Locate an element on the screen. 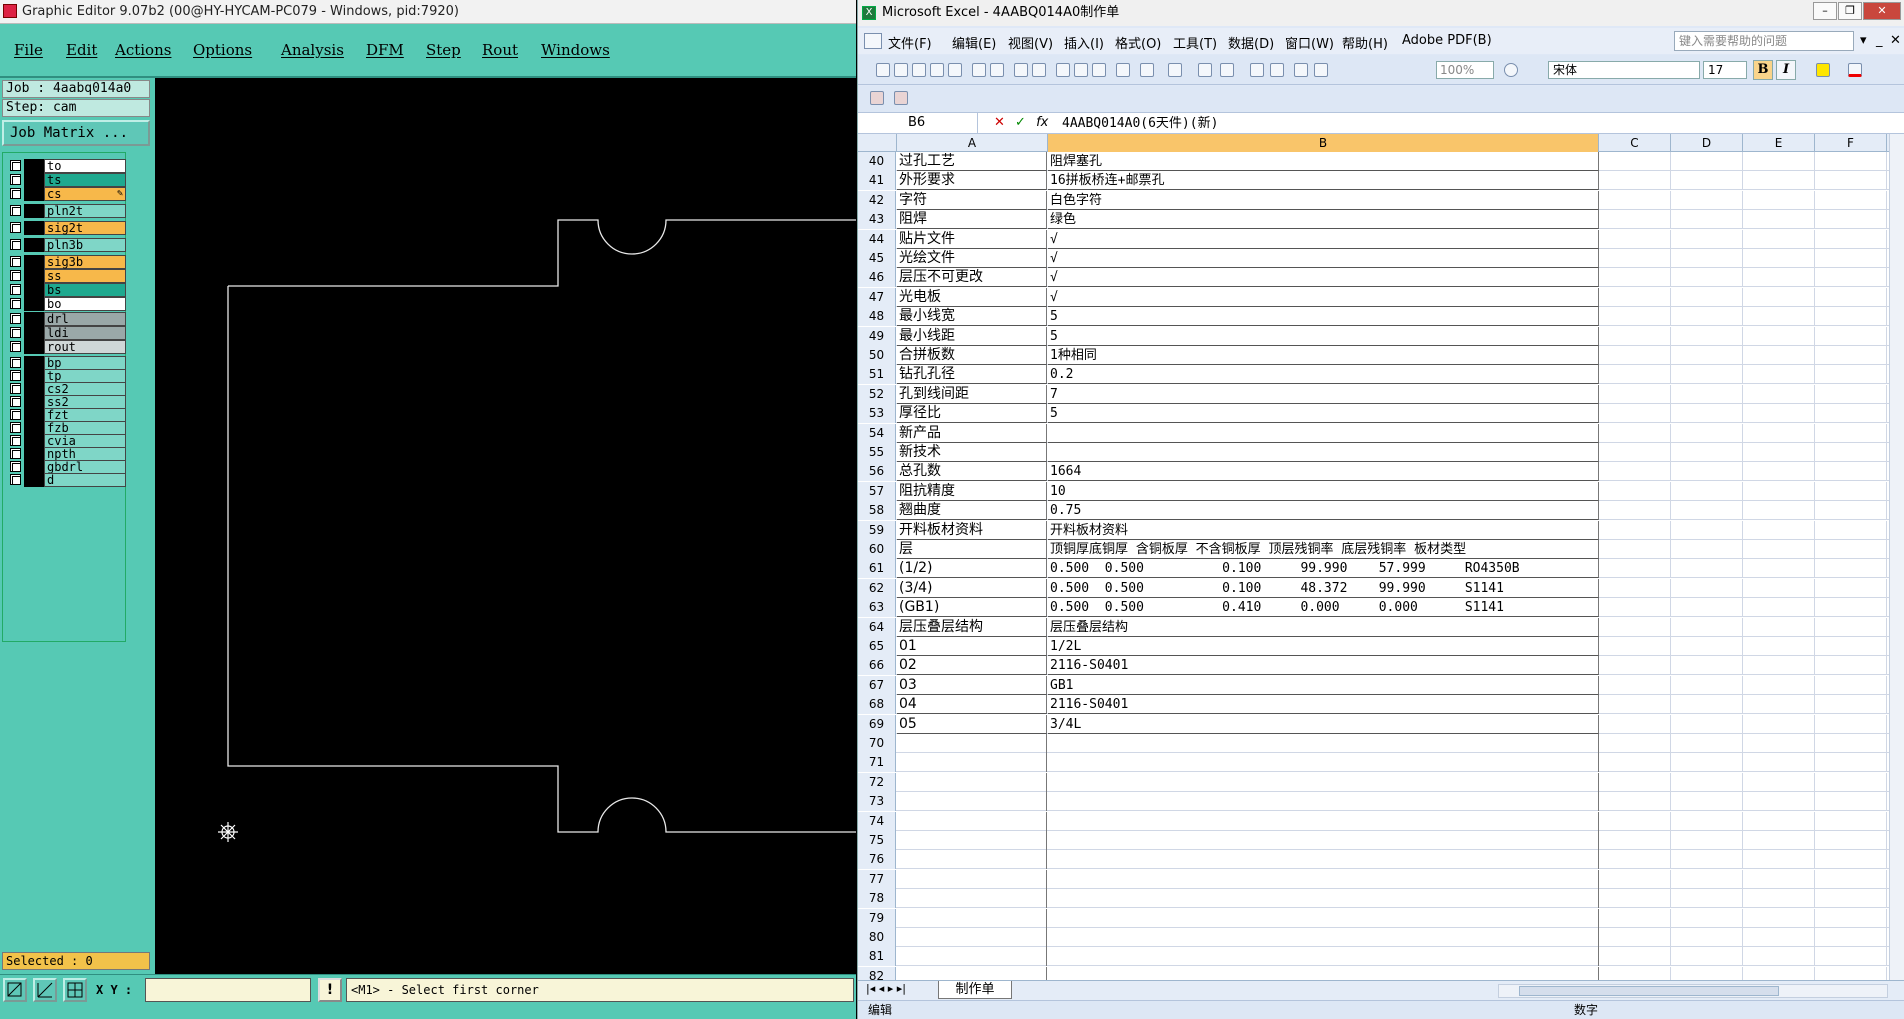  row-number: 66 is located at coordinates (877, 666).